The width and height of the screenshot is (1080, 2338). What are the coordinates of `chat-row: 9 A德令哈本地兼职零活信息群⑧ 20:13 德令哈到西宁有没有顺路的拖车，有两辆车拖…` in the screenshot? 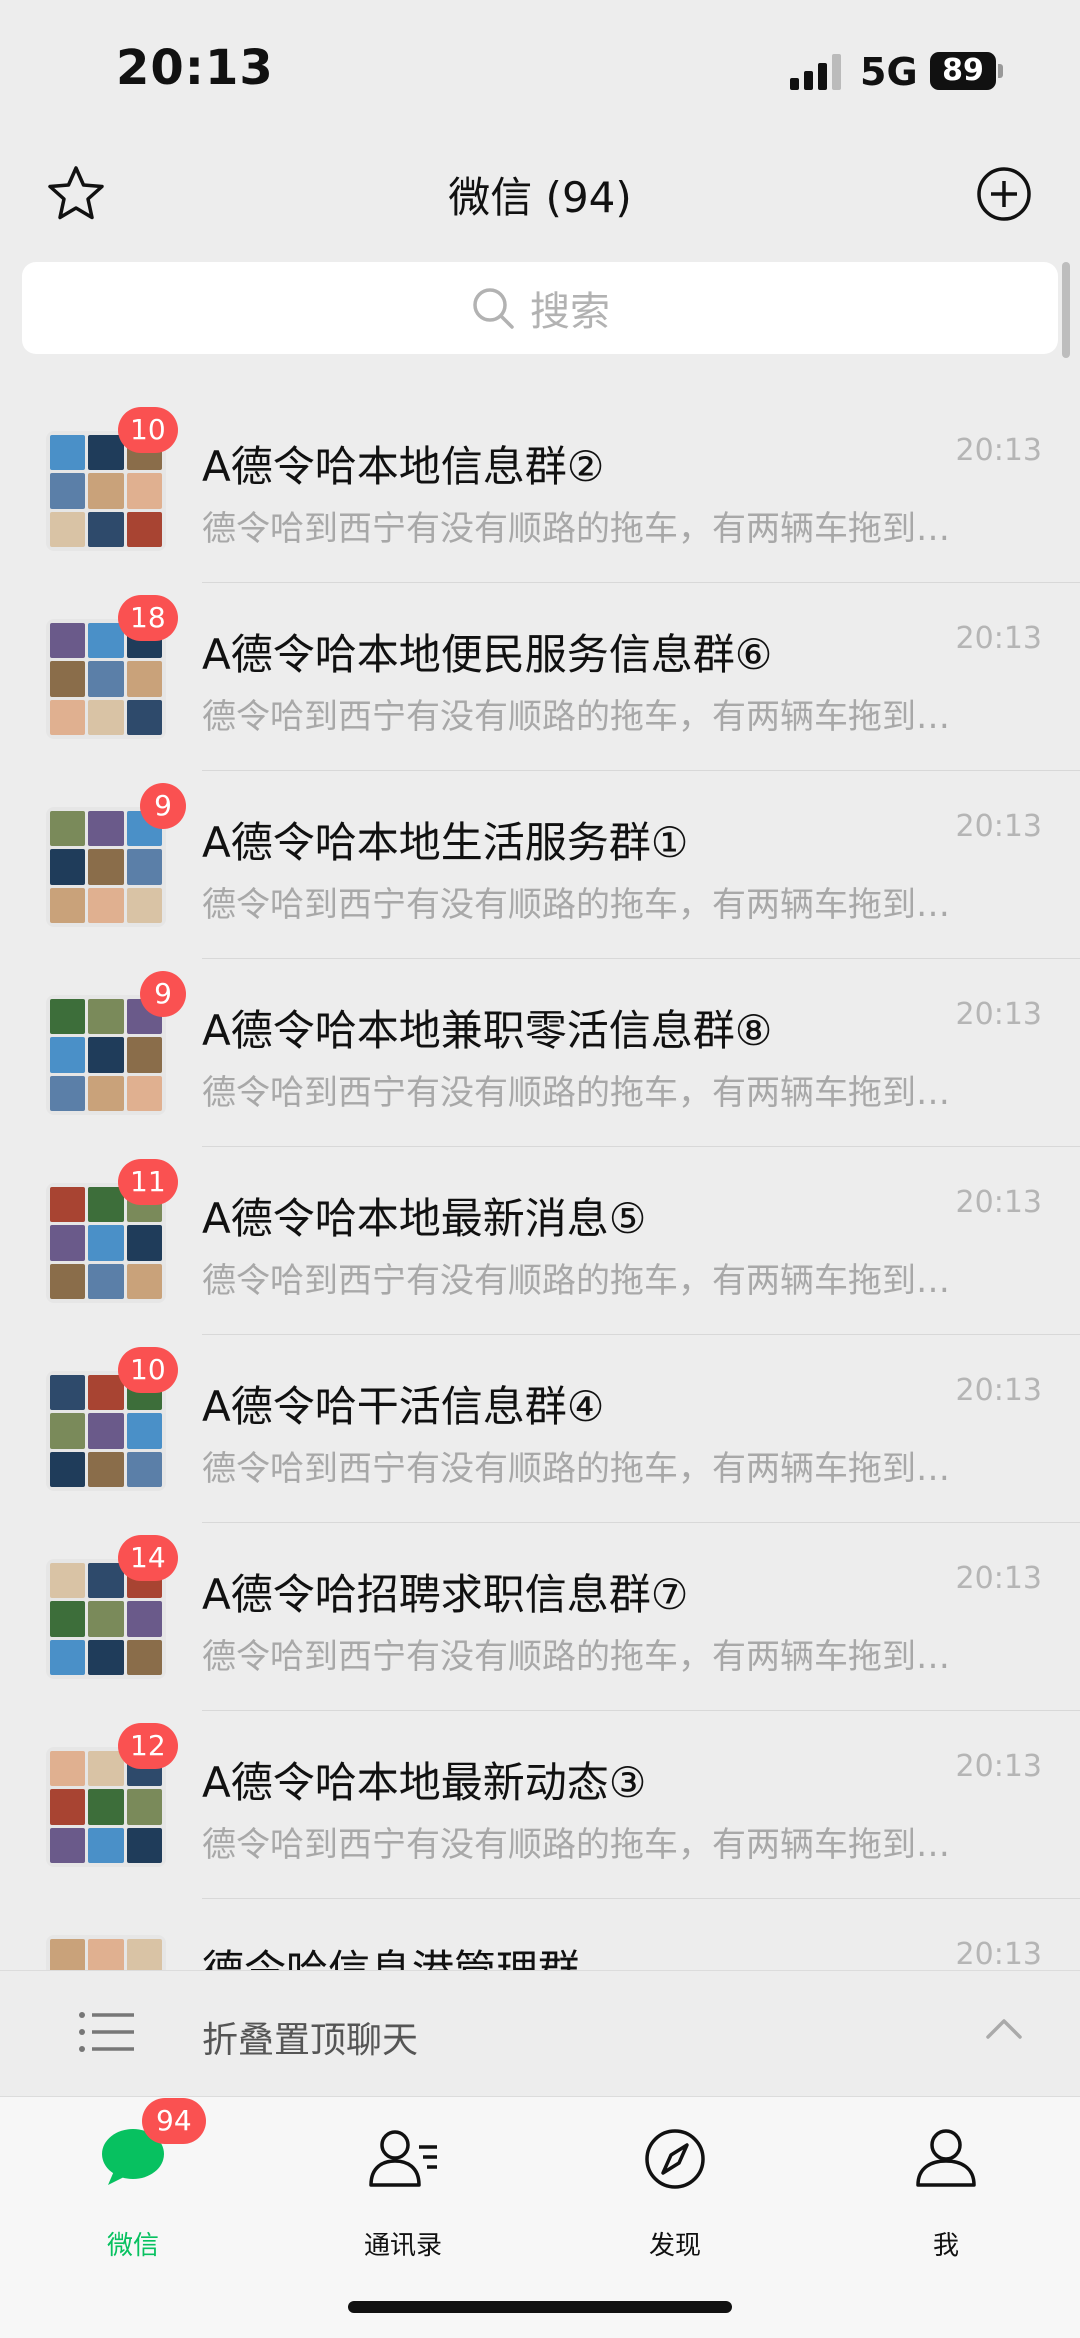 It's located at (540, 1053).